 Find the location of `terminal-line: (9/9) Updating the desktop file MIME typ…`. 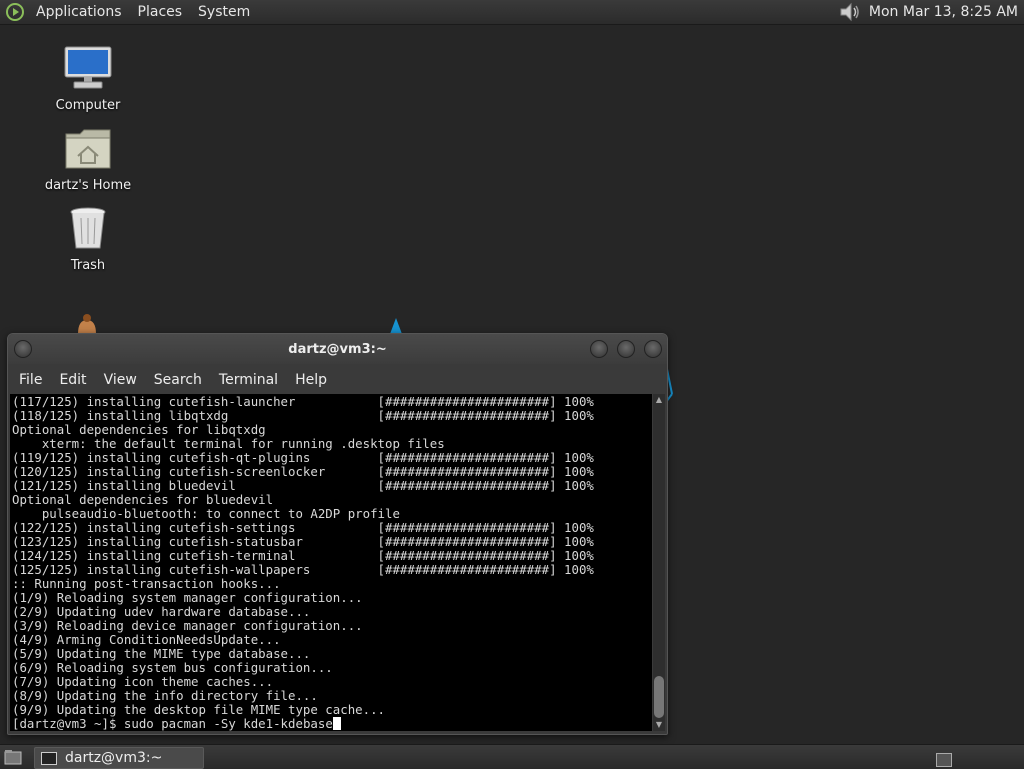

terminal-line: (9/9) Updating the desktop file MIME typ… is located at coordinates (198, 709).